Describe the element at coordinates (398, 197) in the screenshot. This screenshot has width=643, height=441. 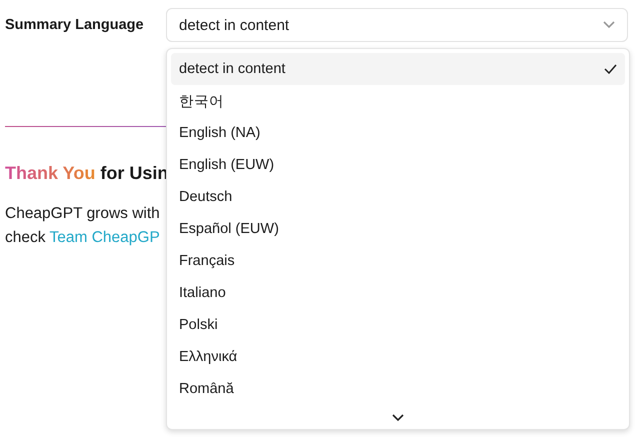
I see `language-option: Deutsch` at that location.